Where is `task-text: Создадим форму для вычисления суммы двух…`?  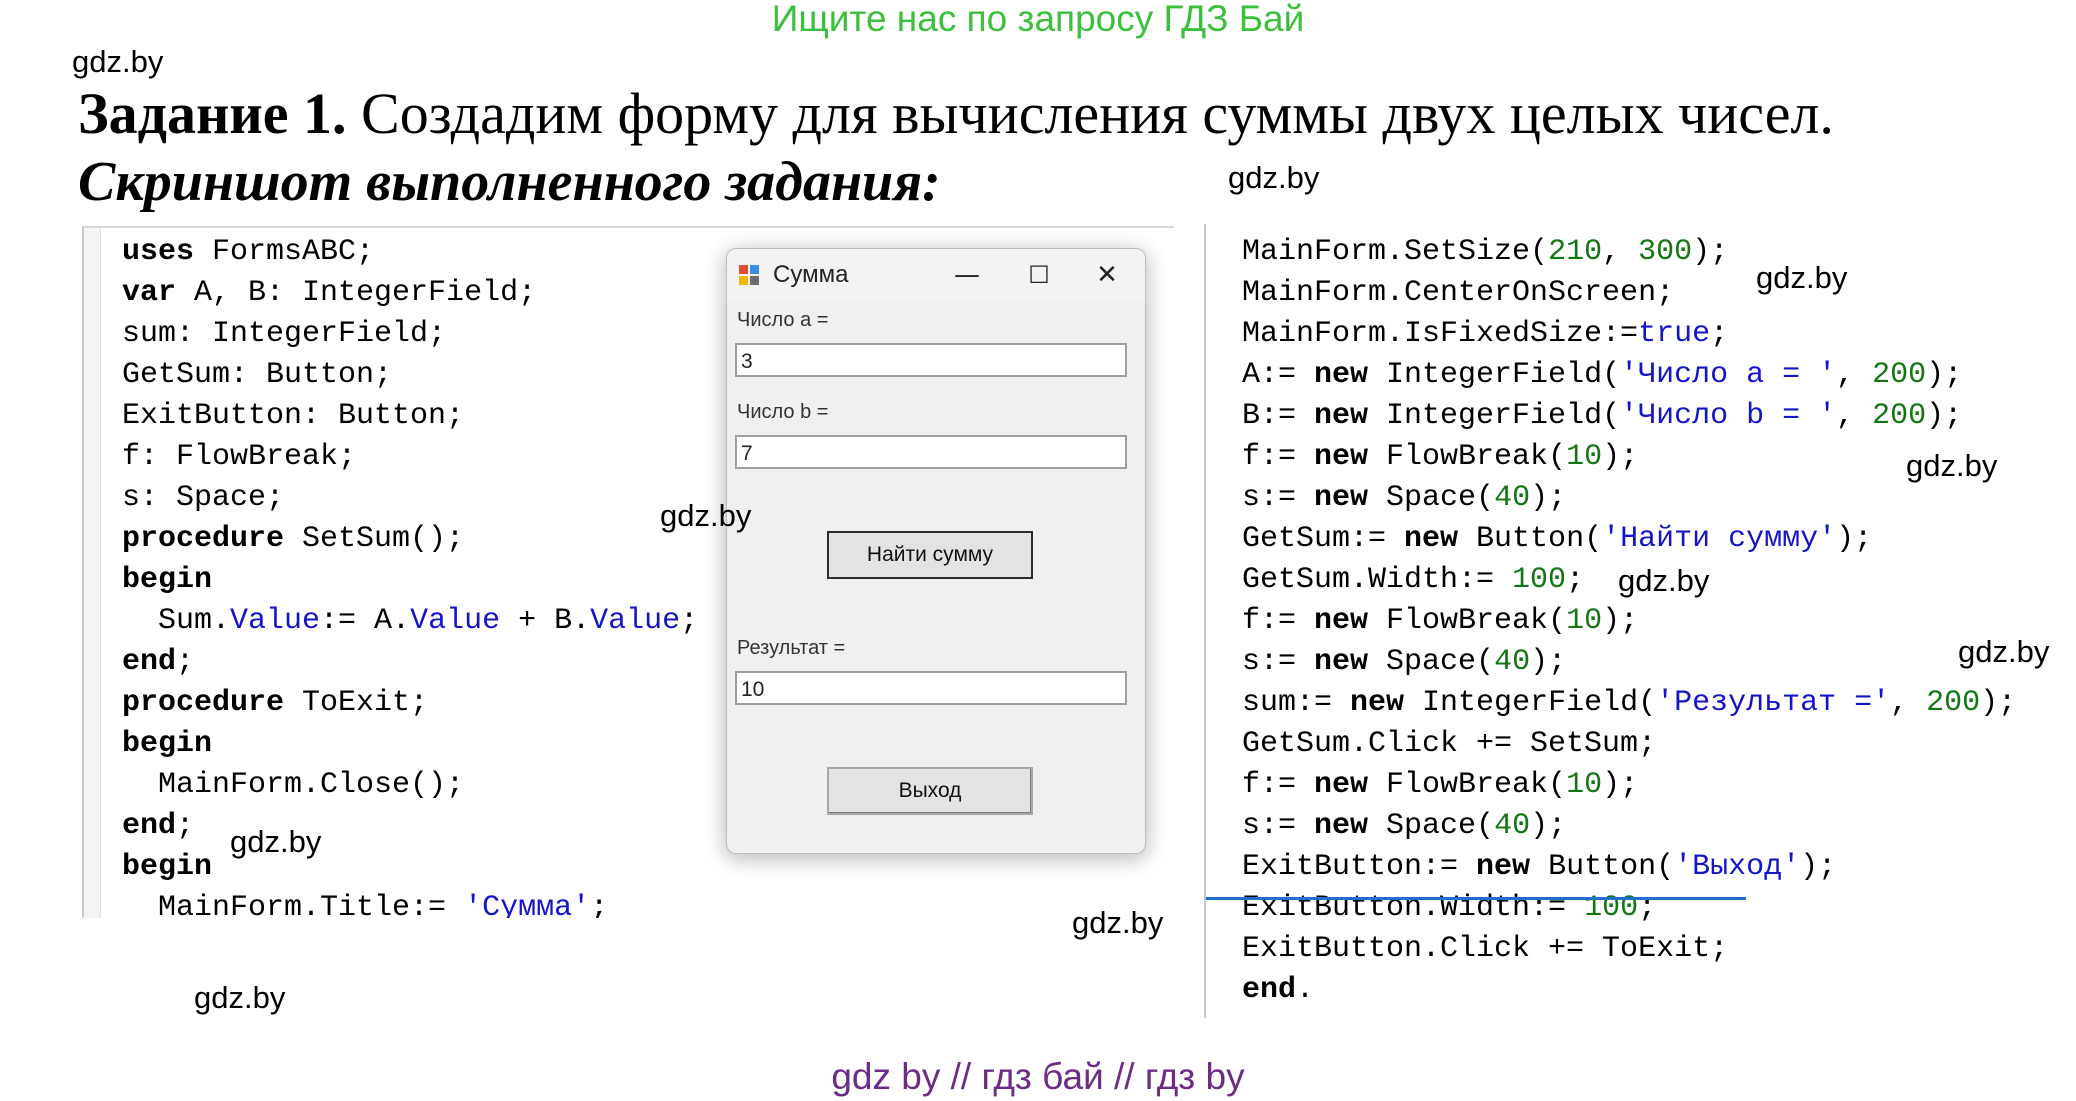
task-text: Создадим форму для вычисления суммы двух… is located at coordinates (1090, 113).